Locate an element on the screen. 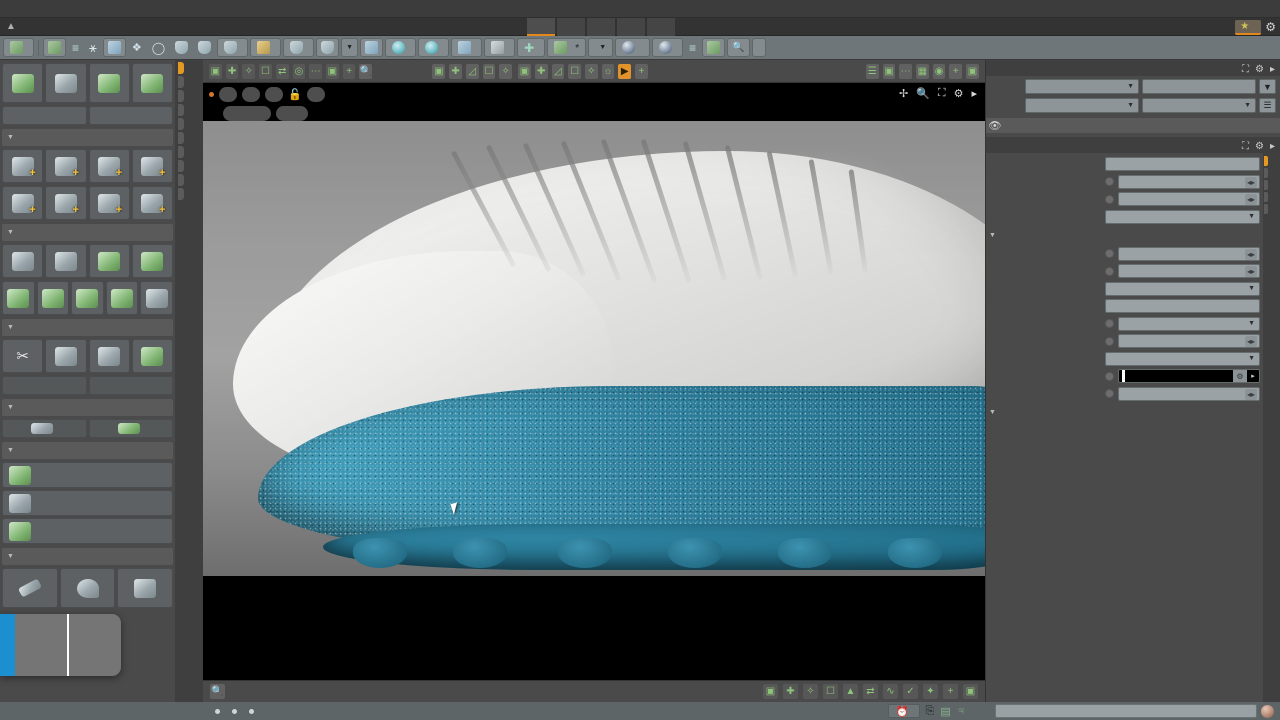 The width and height of the screenshot is (1280, 720). panel-menu-icon: ▸ is located at coordinates (1272, 69).